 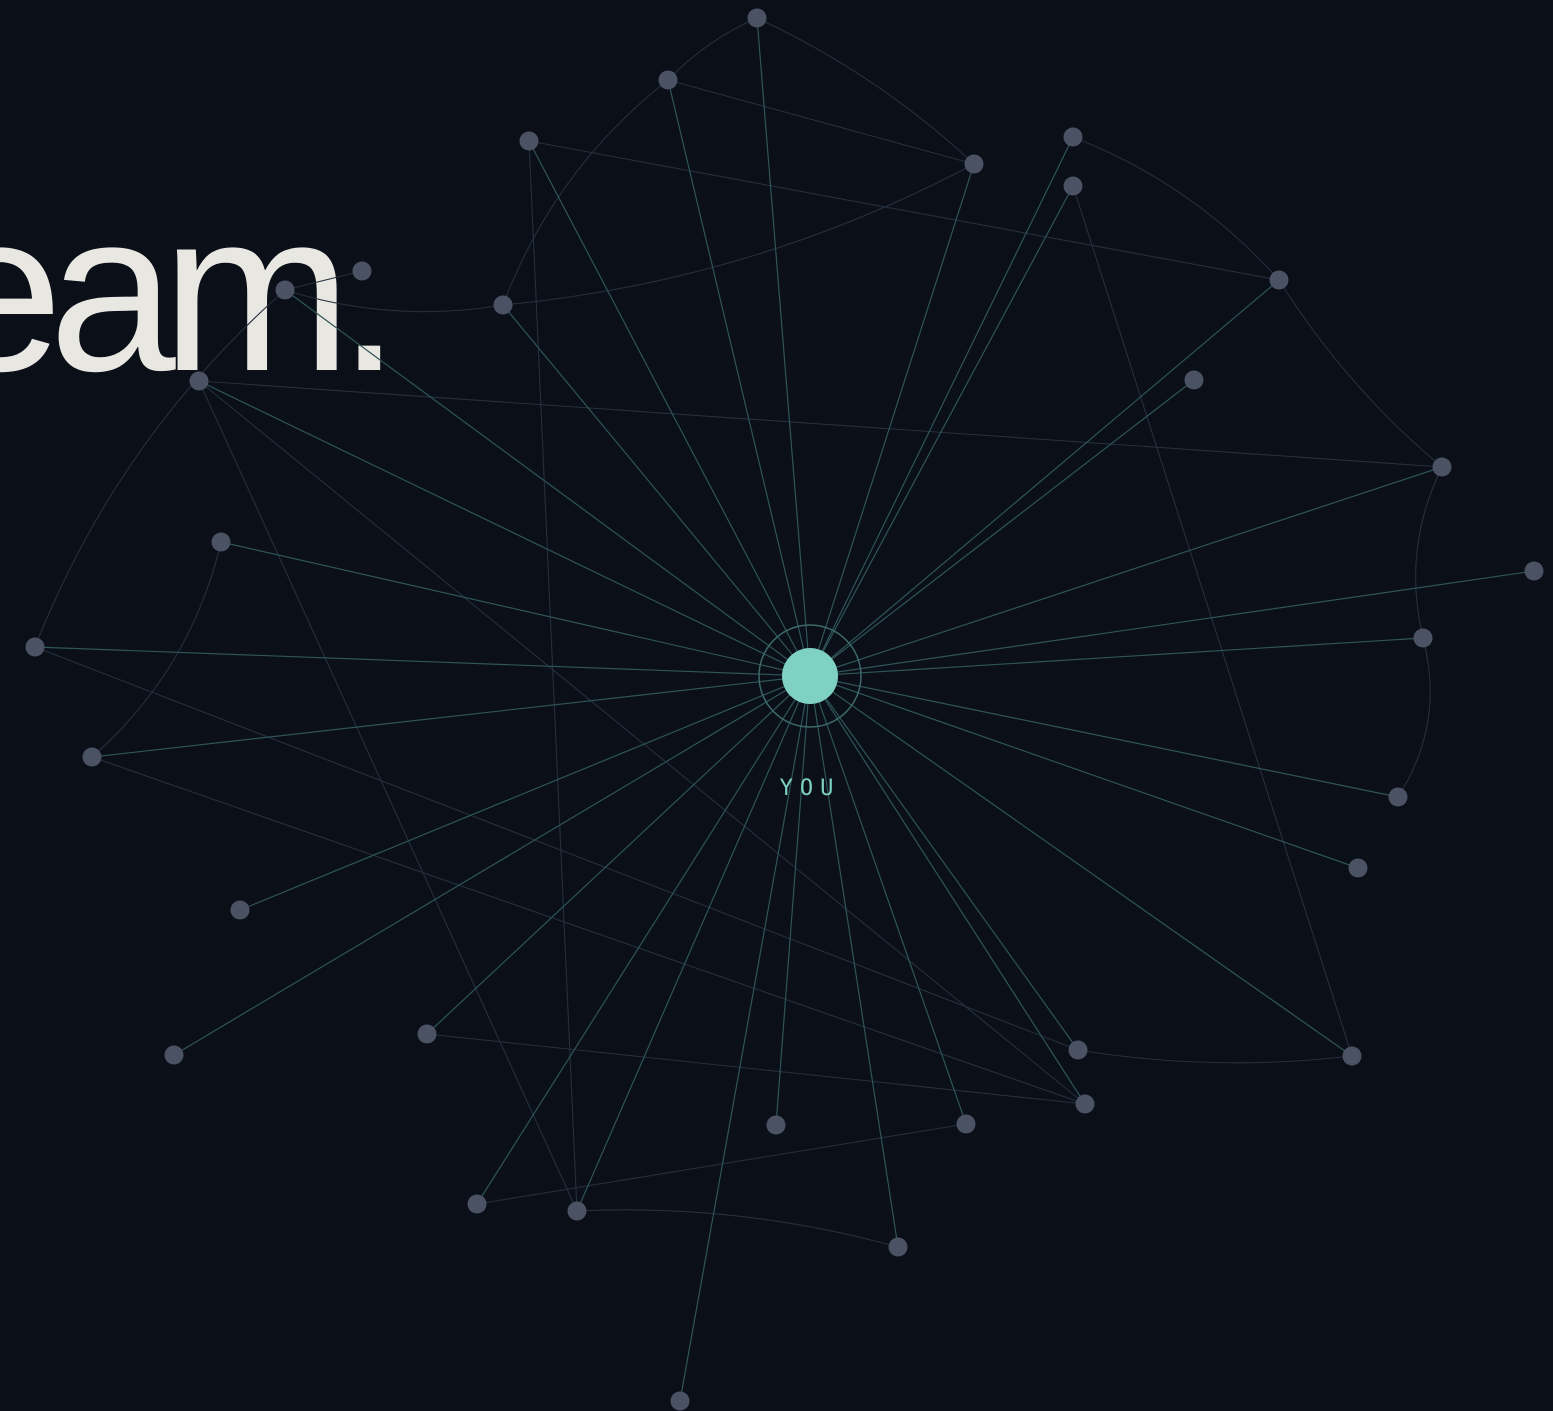 I want to click on you-label: YOU, so click(x=810, y=788).